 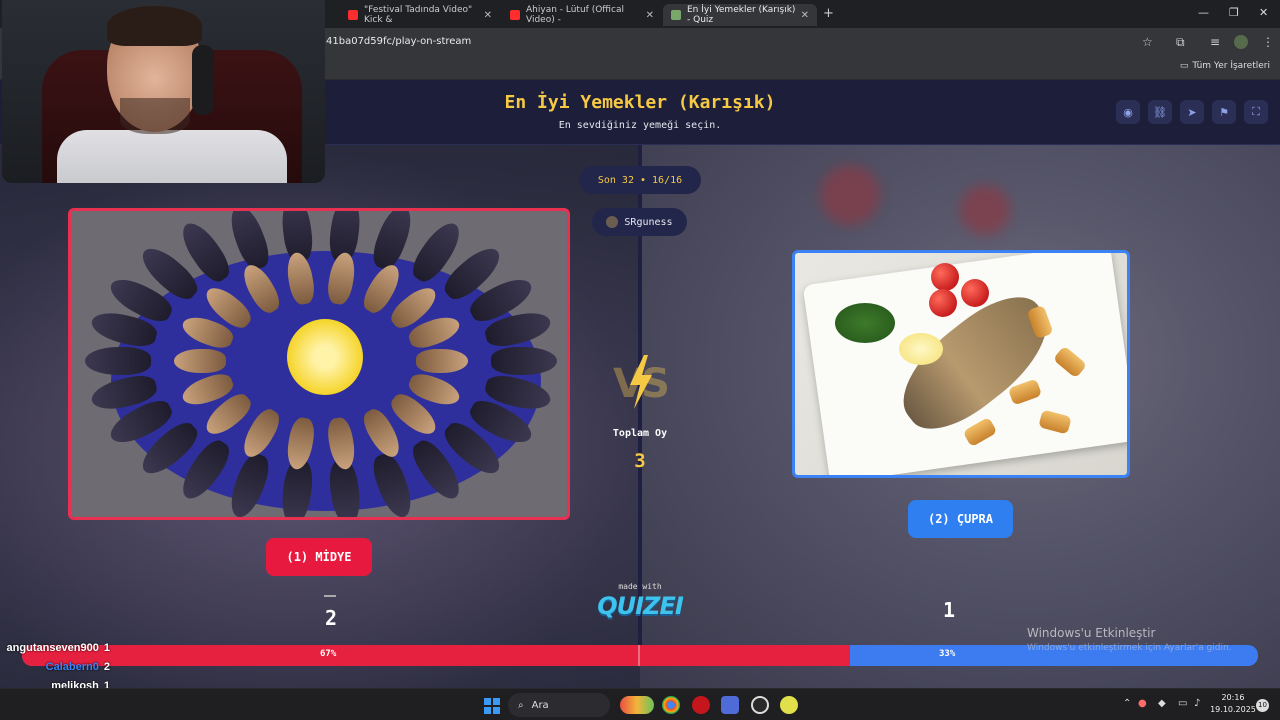 I want to click on fullscreen-icon: ⛶, so click(x=1256, y=112).